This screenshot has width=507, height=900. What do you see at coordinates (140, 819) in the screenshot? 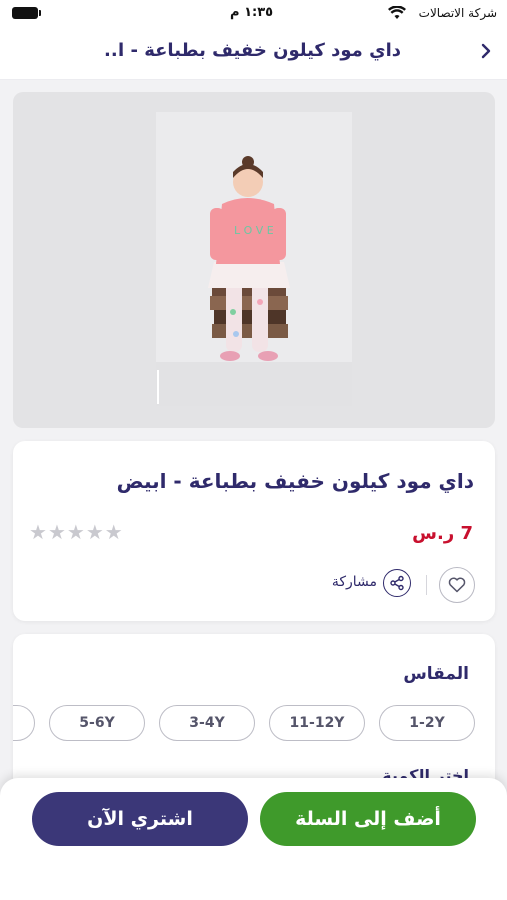
I see `buy-now-button: اشتري الآن` at bounding box center [140, 819].